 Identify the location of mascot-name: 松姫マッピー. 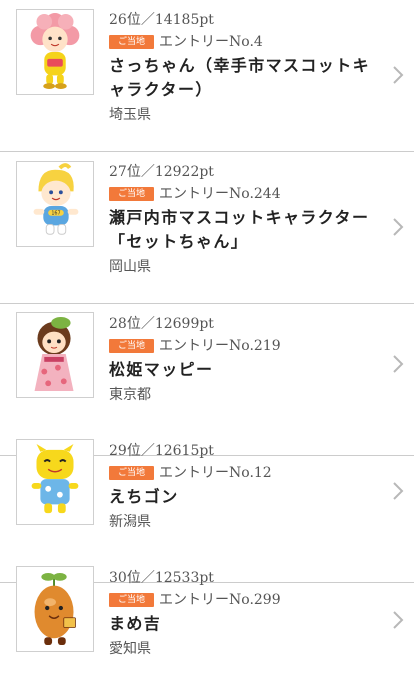
(161, 369).